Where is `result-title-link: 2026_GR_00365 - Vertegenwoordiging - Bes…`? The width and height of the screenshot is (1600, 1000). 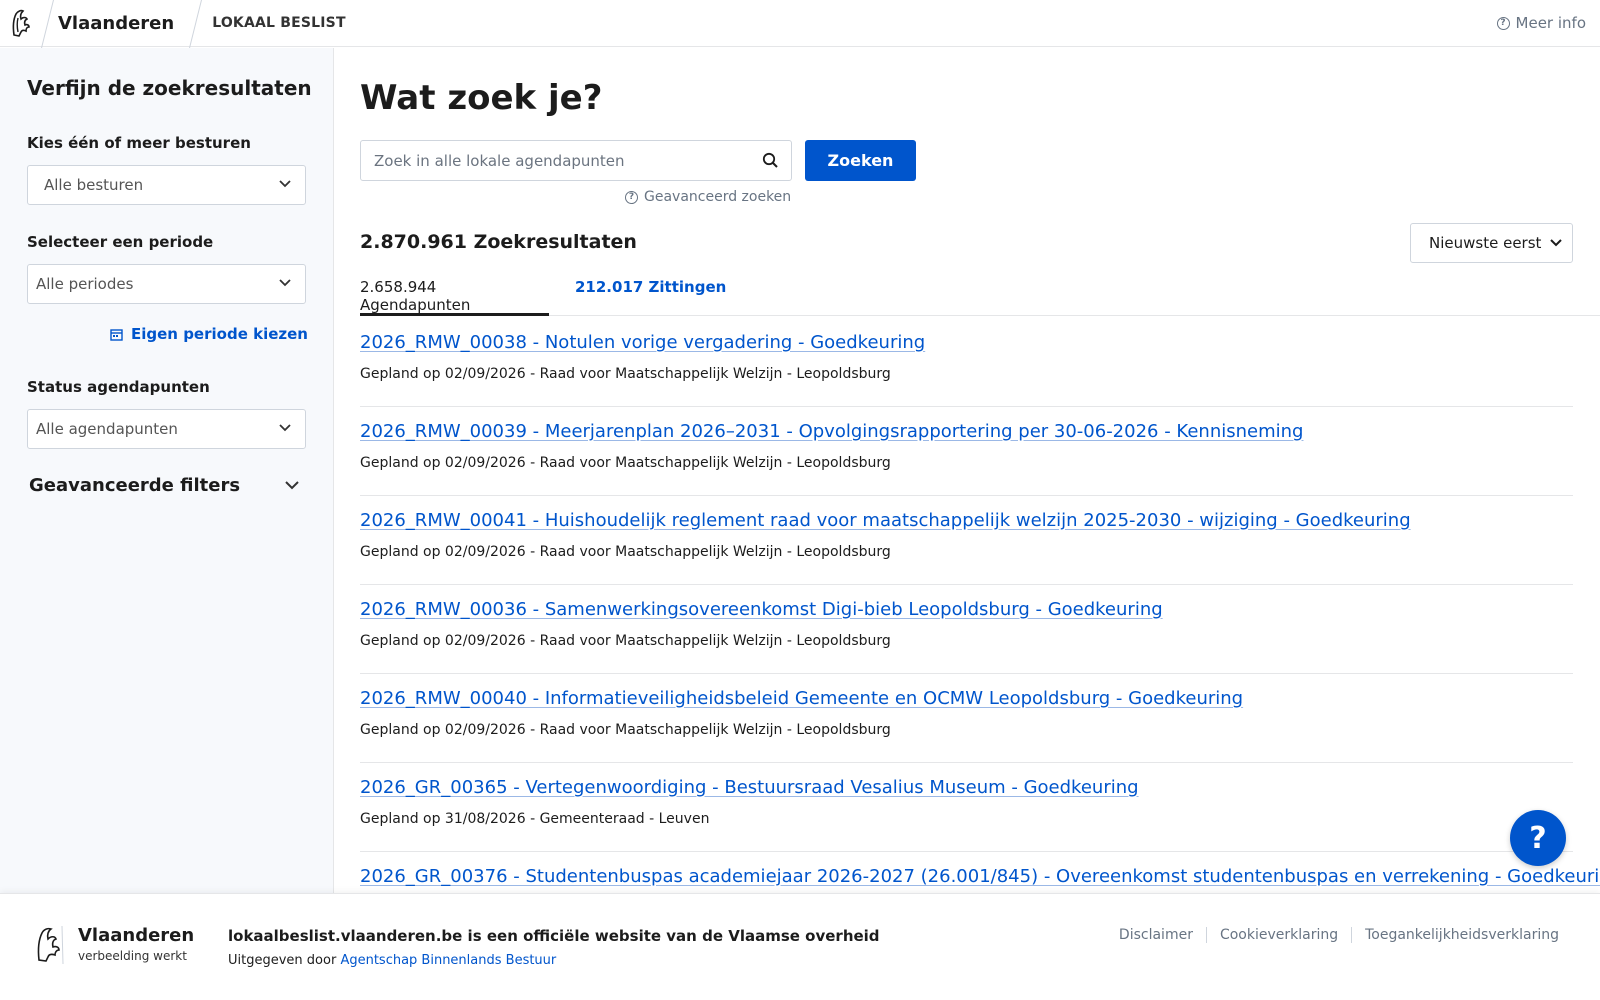 result-title-link: 2026_GR_00365 - Vertegenwoordiging - Bes… is located at coordinates (749, 787).